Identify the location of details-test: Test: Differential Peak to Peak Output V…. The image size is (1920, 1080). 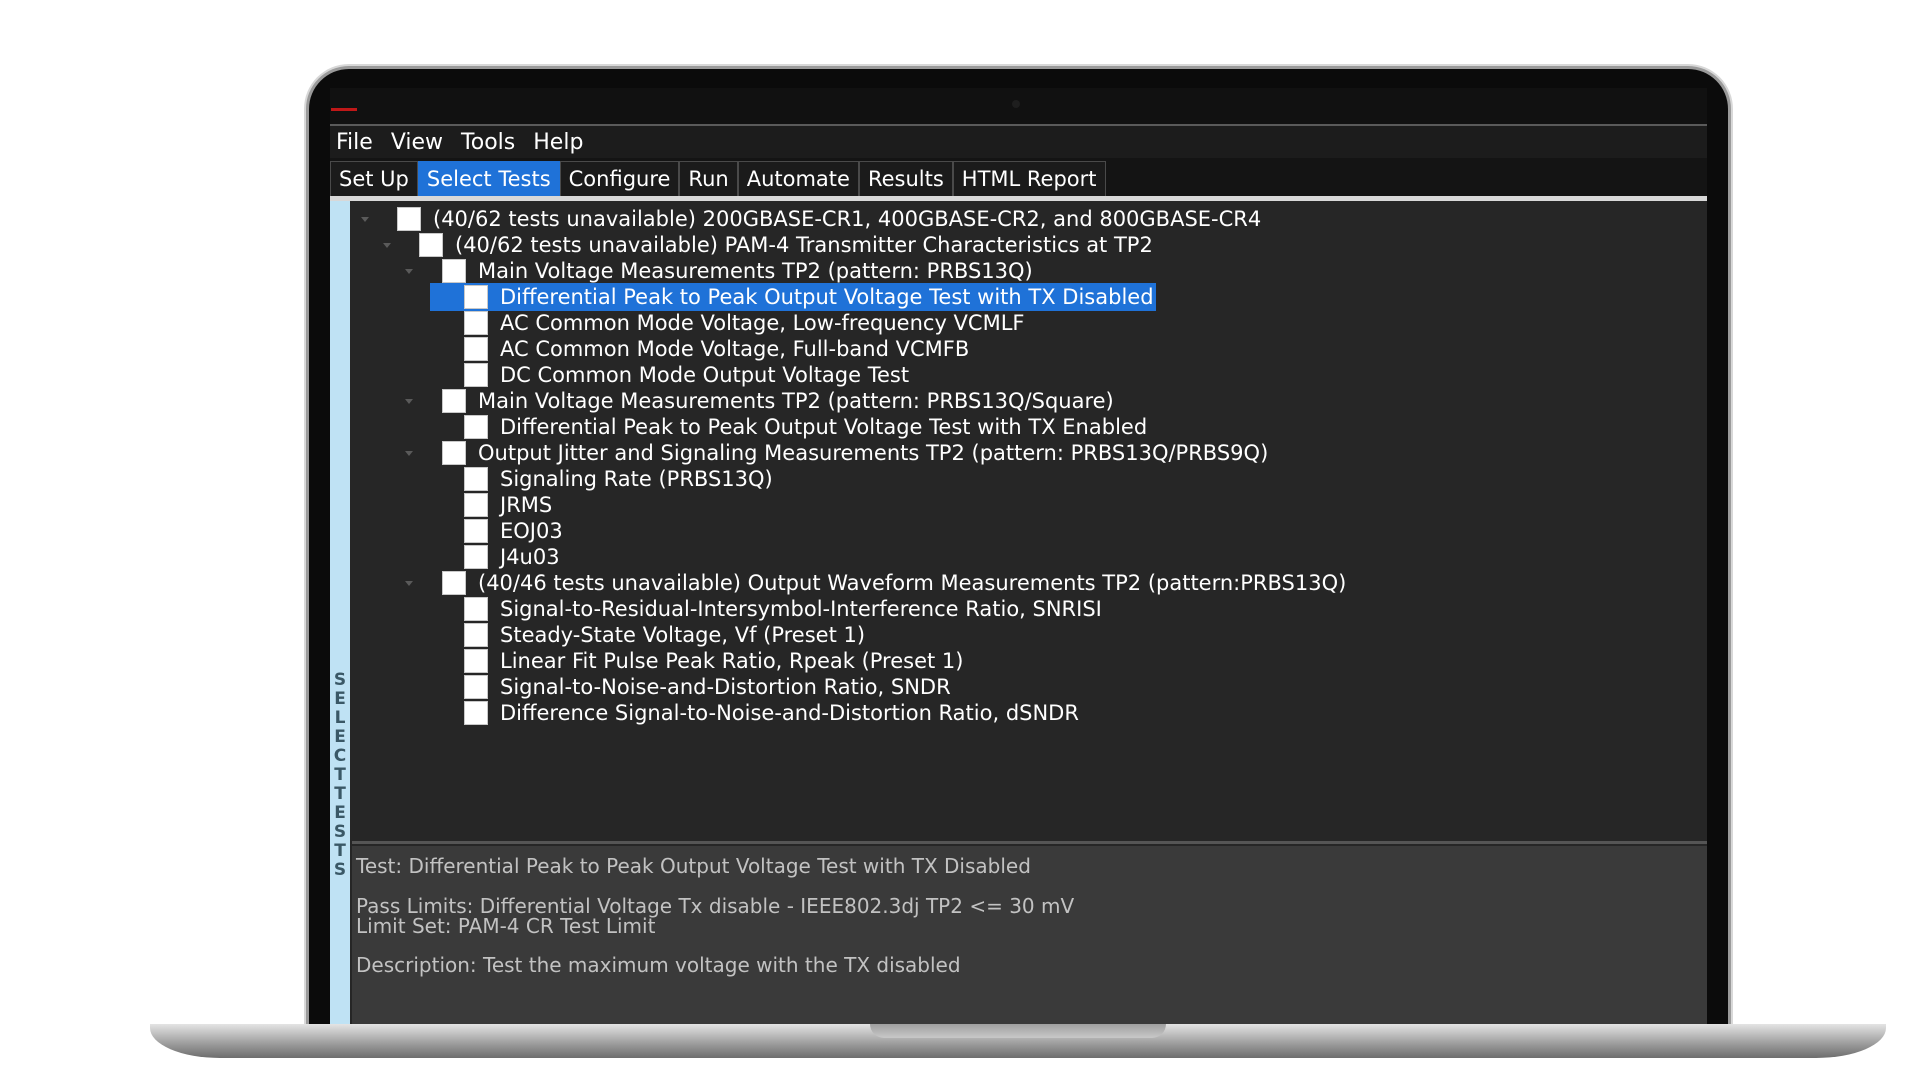
(693, 866).